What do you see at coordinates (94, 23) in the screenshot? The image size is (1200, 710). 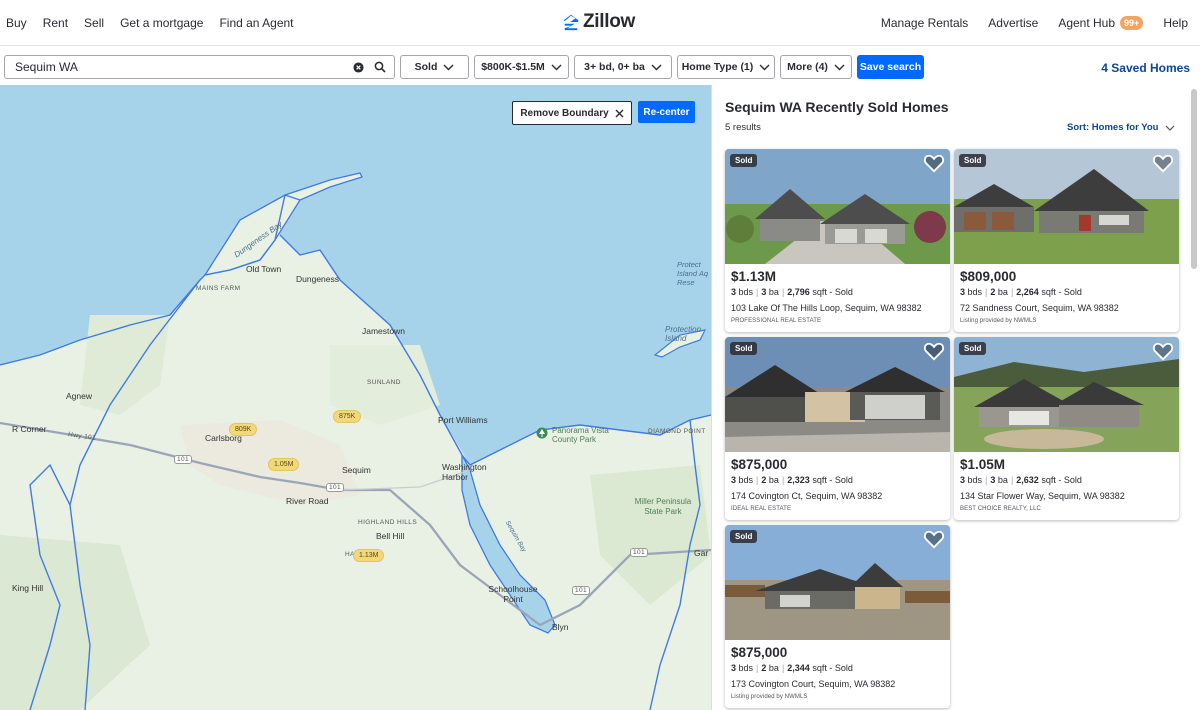 I see `nav-sell: Sell` at bounding box center [94, 23].